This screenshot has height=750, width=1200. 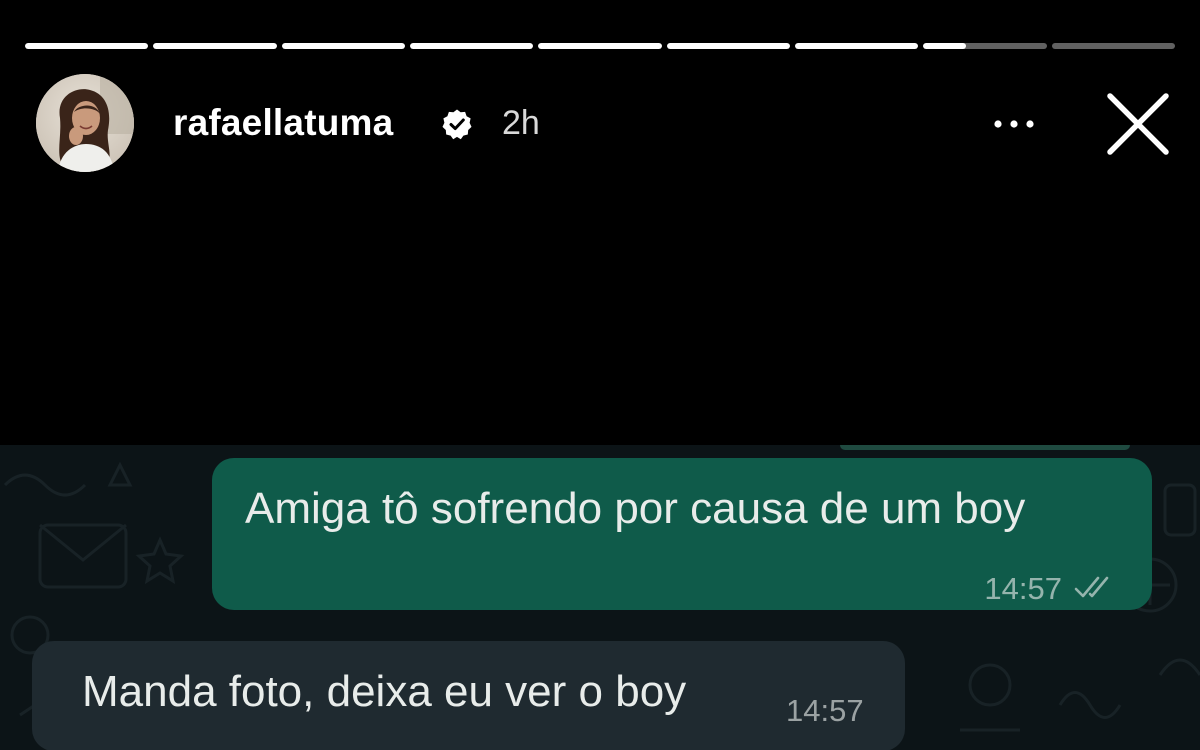 I want to click on double-check-icon, so click(x=1091, y=587).